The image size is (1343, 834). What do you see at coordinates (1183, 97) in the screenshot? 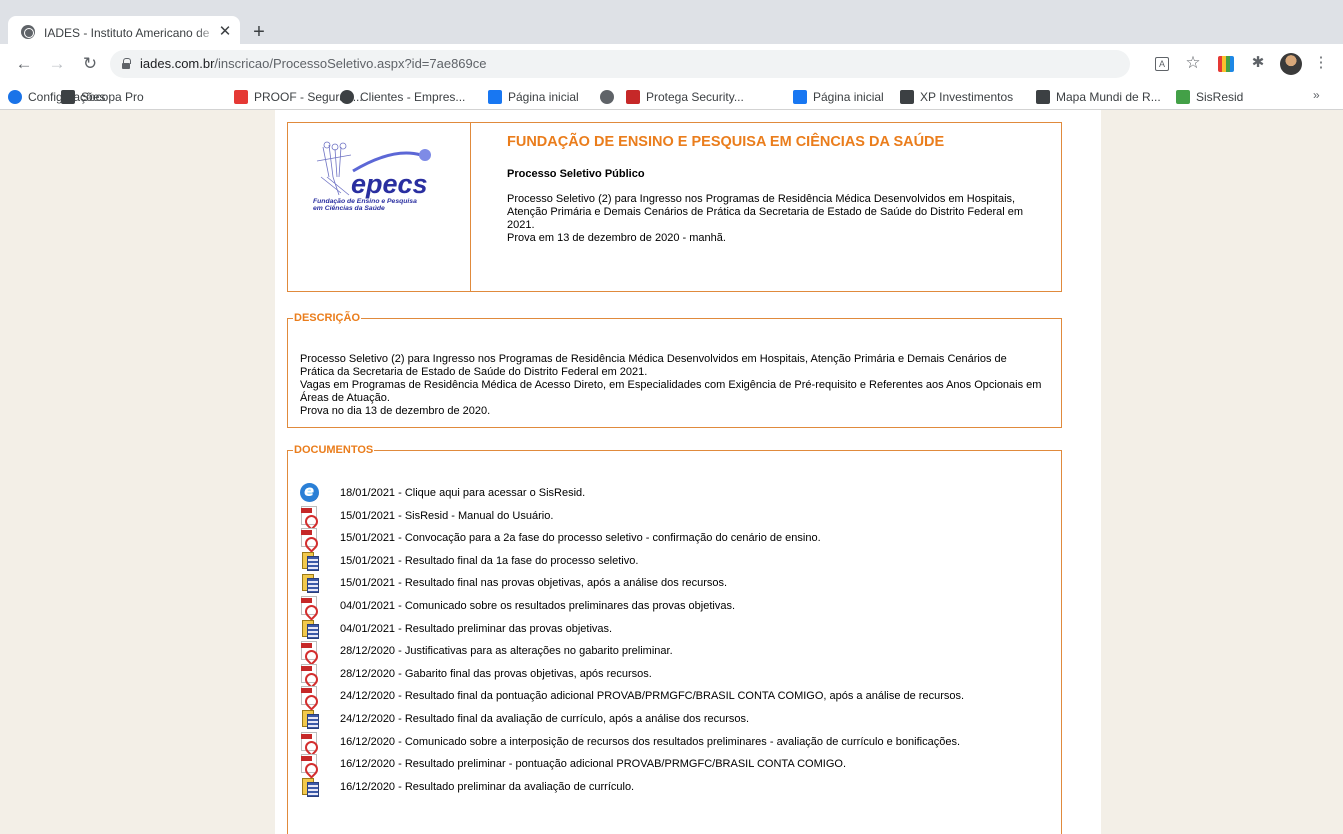
I see `sisresid-icon` at bounding box center [1183, 97].